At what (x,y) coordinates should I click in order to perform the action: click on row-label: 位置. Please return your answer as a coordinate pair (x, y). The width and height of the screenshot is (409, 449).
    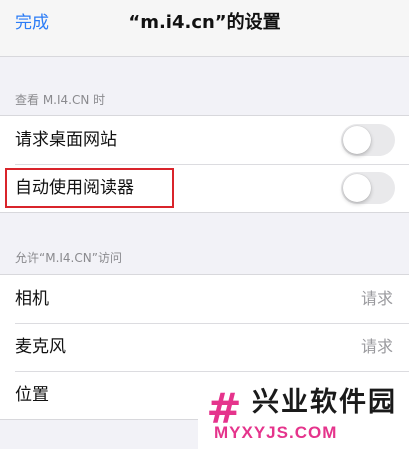
    Looking at the image, I should click on (32, 395).